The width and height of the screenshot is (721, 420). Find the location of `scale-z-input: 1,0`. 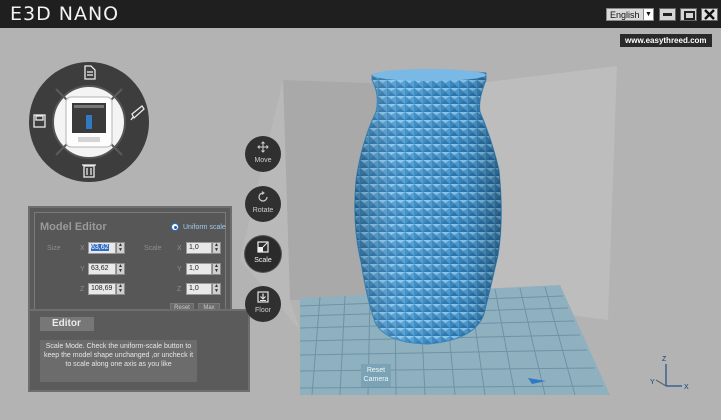

scale-z-input: 1,0 is located at coordinates (199, 289).